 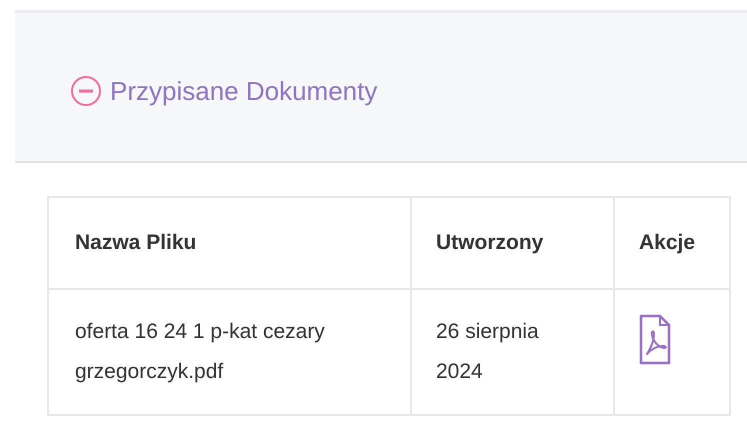 What do you see at coordinates (229, 352) in the screenshot?
I see `table-cell: oferta 16 24 1 p-kat cezary grzegorczyk.pdf` at bounding box center [229, 352].